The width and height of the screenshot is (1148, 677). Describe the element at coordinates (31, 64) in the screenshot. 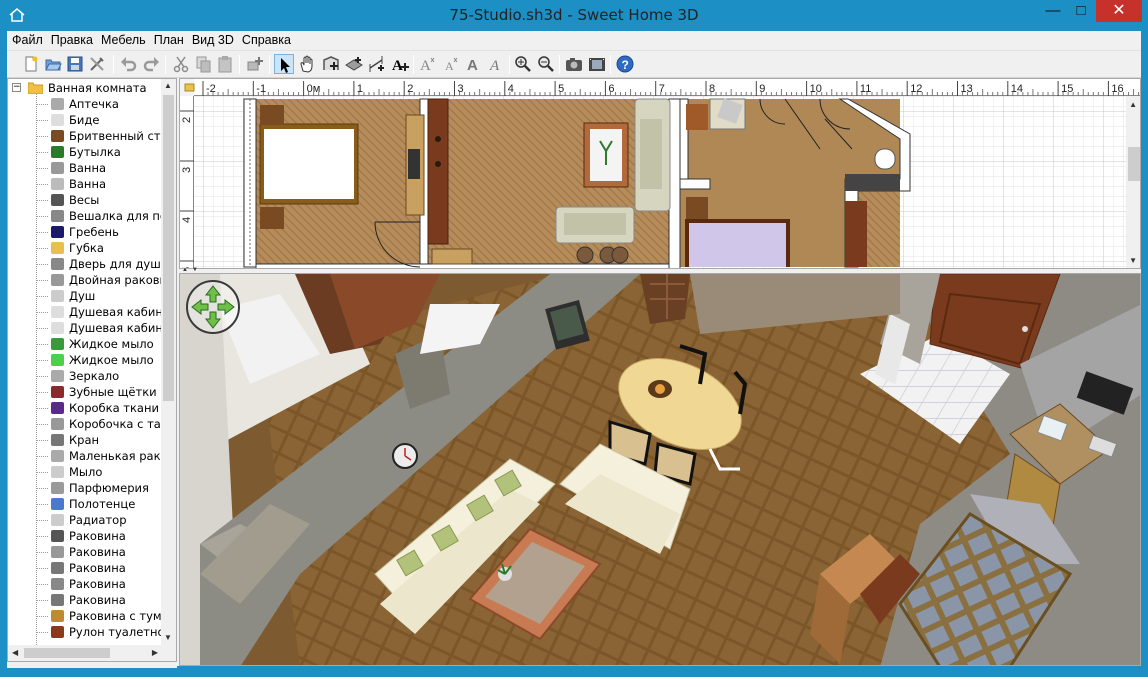

I see `new-file-icon` at that location.